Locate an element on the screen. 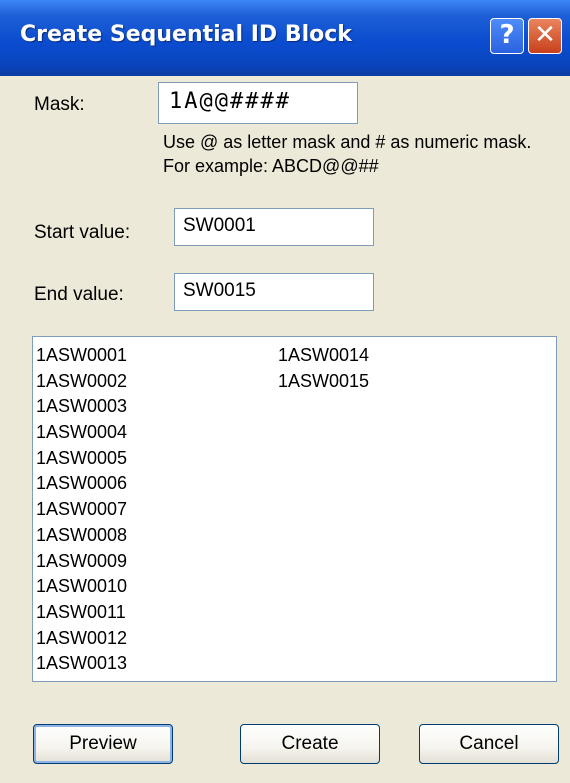 This screenshot has width=570, height=783. help-button: ? is located at coordinates (507, 36).